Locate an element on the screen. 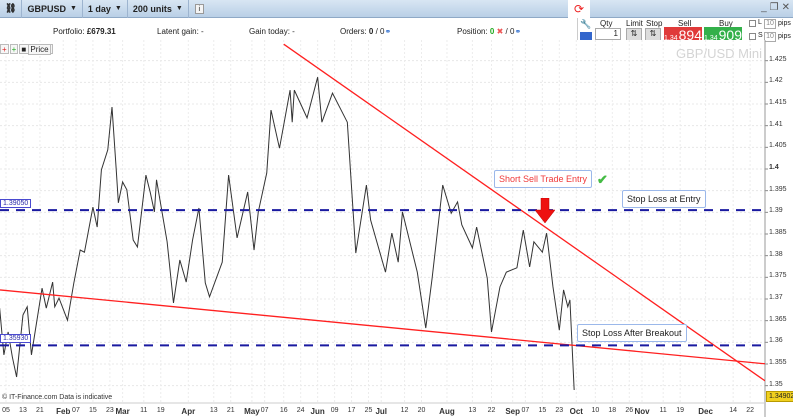  x-tick-label: Apr is located at coordinates (188, 411).